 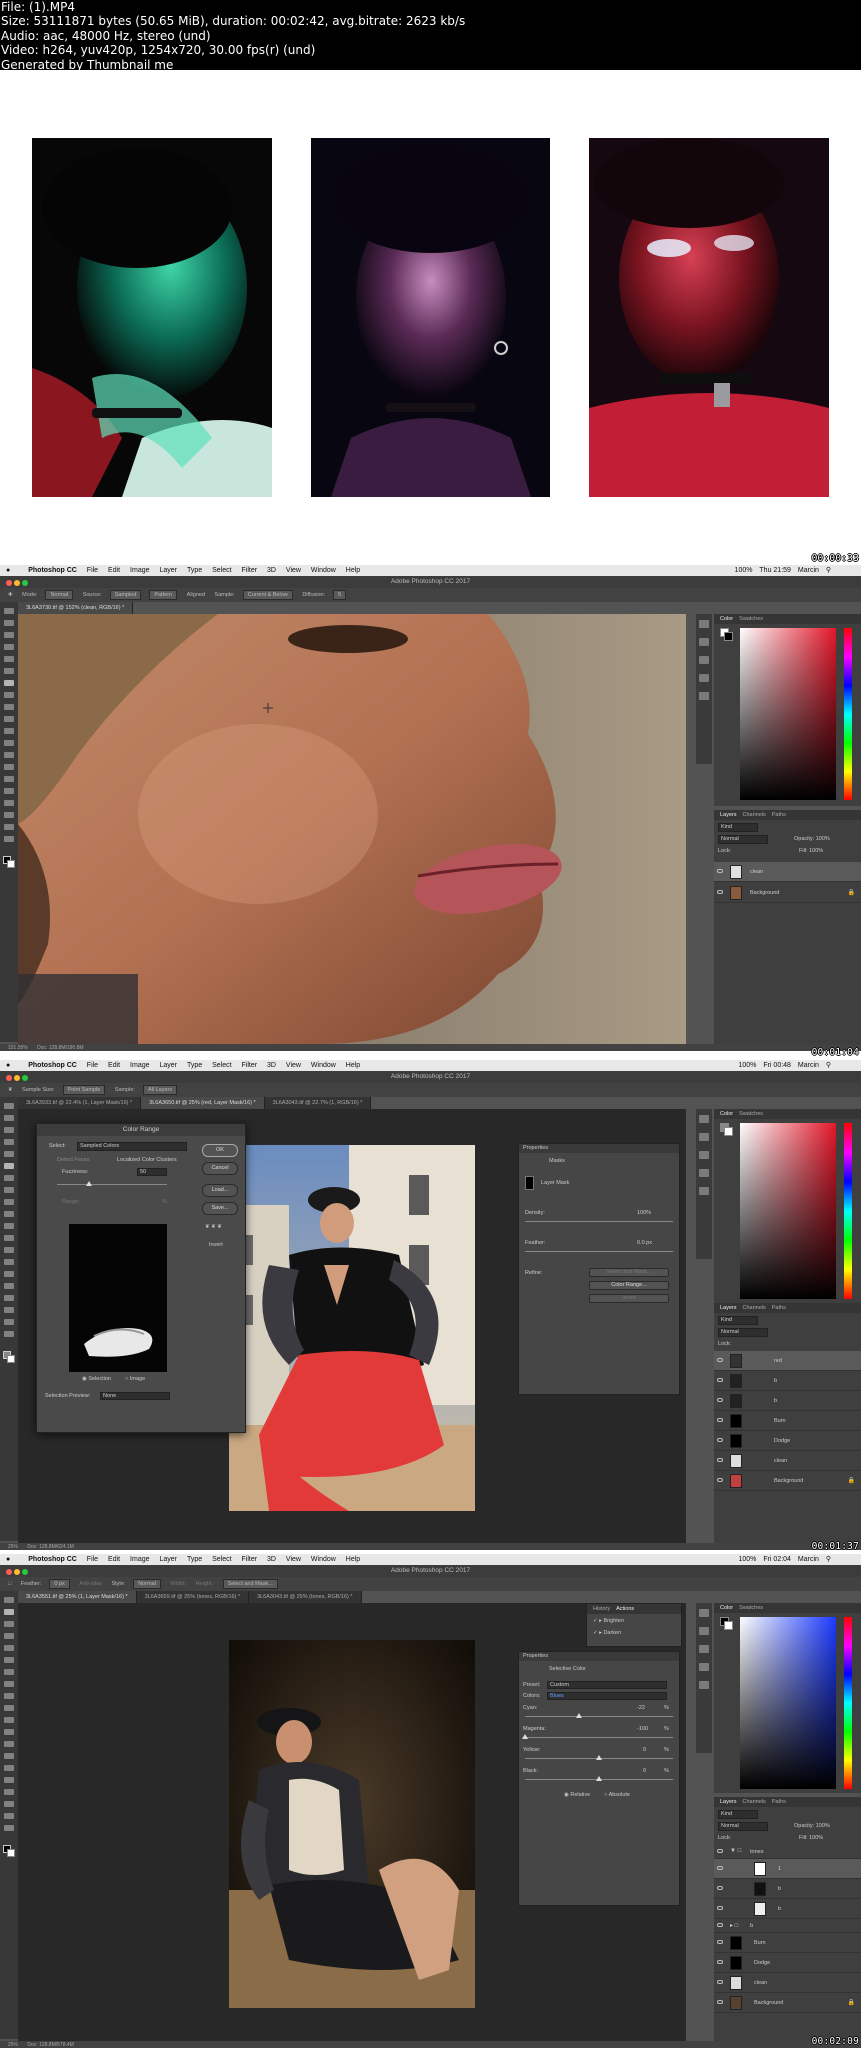 What do you see at coordinates (168, 1065) in the screenshot?
I see `menu-layer: Layer` at bounding box center [168, 1065].